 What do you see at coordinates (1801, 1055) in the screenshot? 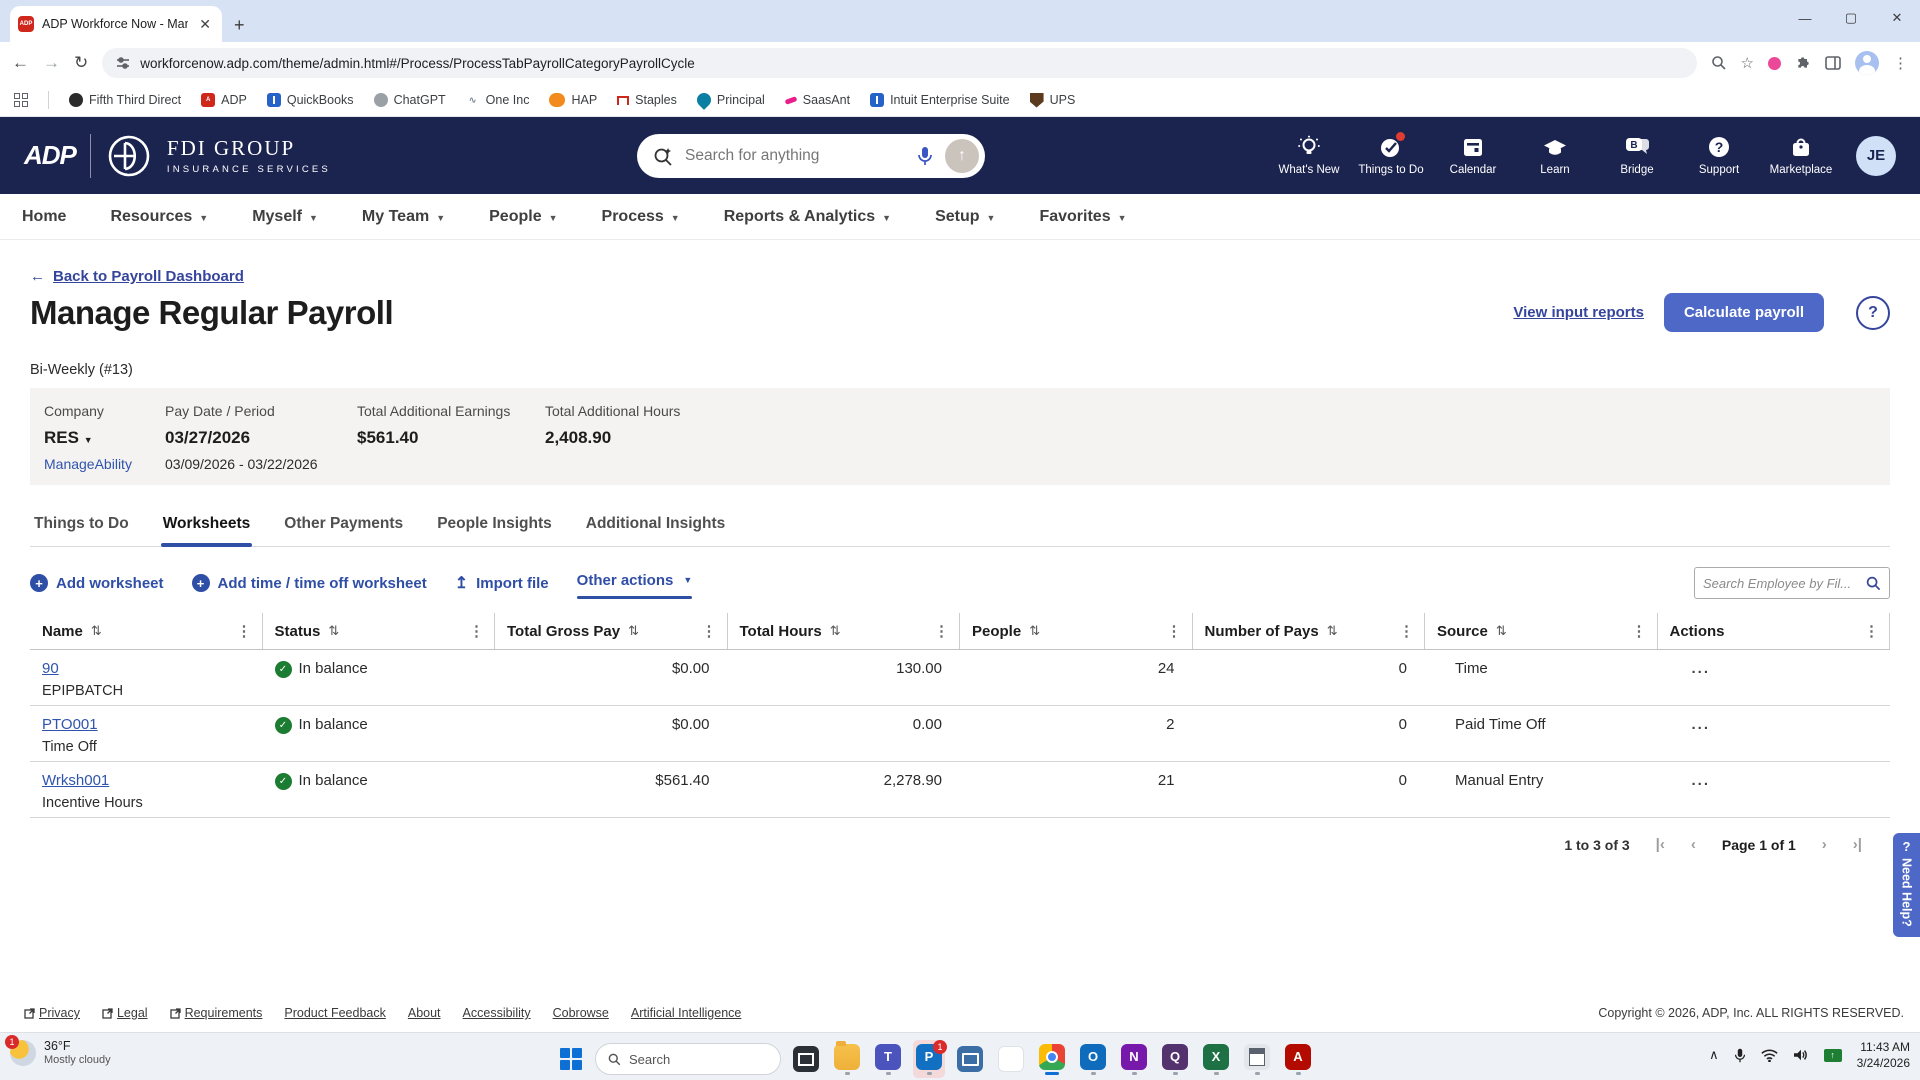
I see `volume-icon` at bounding box center [1801, 1055].